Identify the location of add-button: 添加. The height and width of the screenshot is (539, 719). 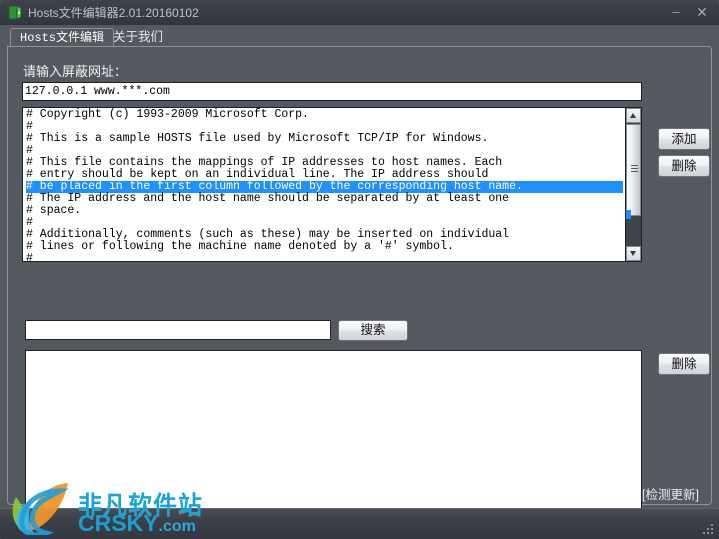
(684, 139).